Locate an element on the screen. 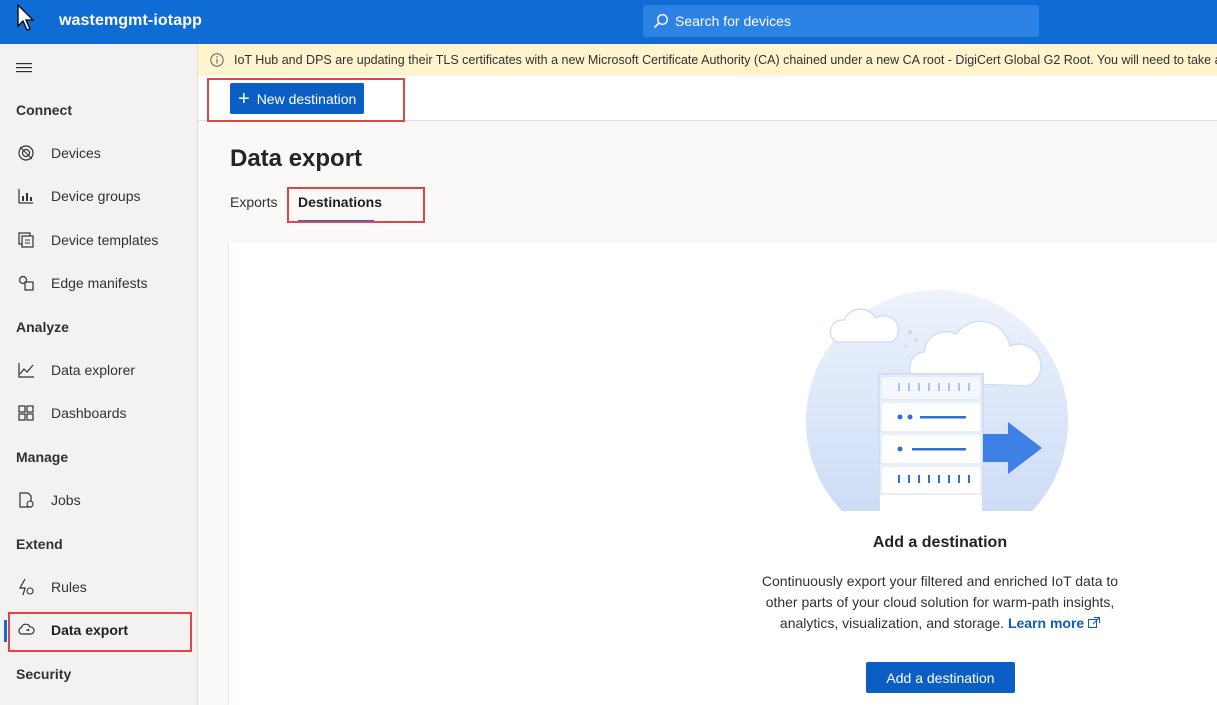 This screenshot has height=705, width=1217. info-icon is located at coordinates (217, 60).